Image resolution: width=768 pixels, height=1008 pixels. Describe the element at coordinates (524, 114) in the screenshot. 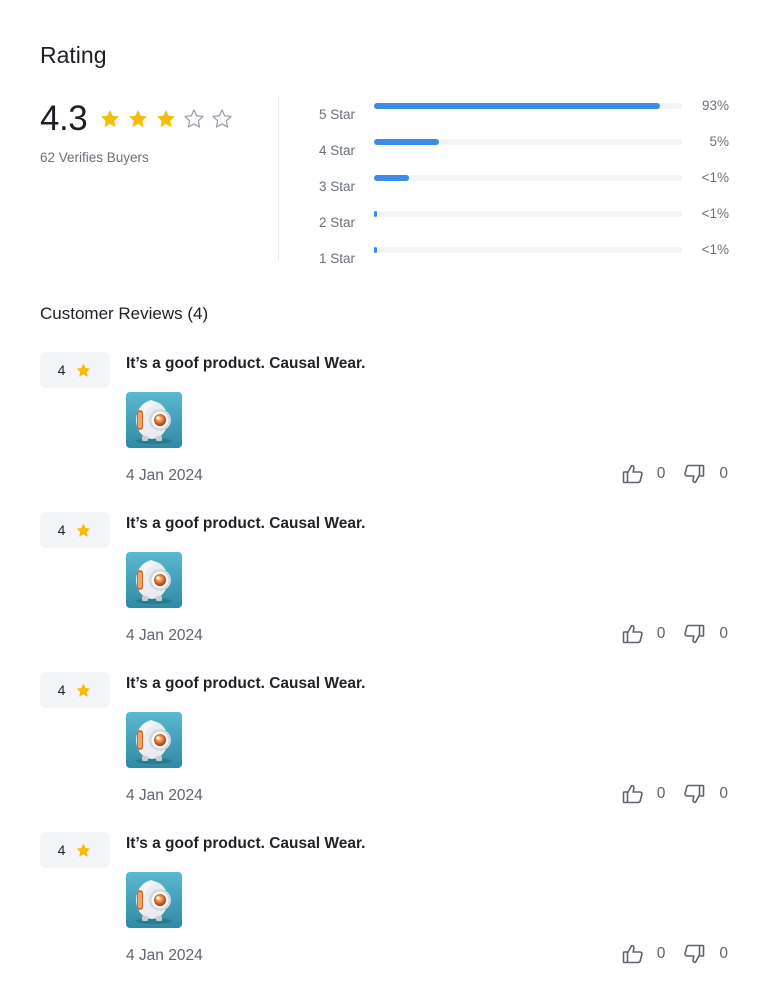

I see `distribution-row: 5 Star 93%` at that location.